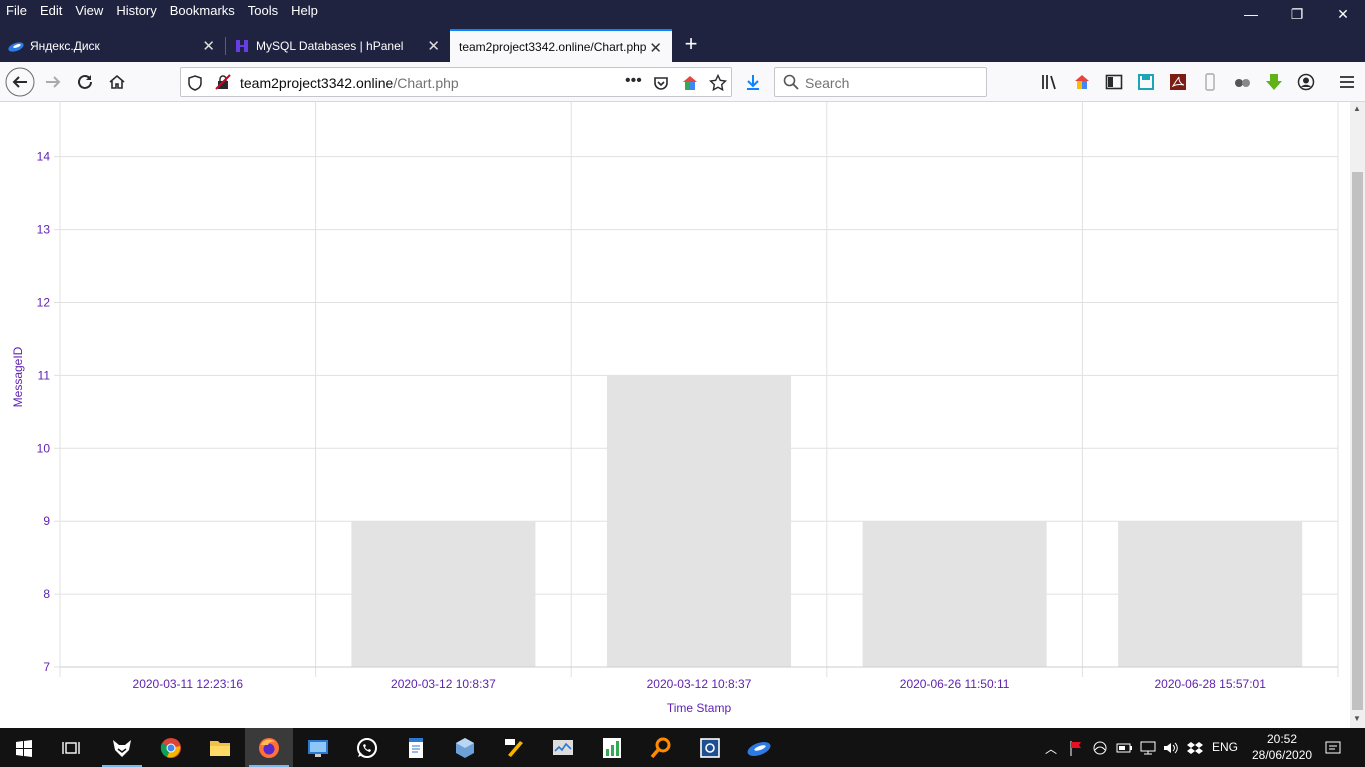 This screenshot has width=1365, height=767. Describe the element at coordinates (24, 747) in the screenshot. I see `start-button` at that location.